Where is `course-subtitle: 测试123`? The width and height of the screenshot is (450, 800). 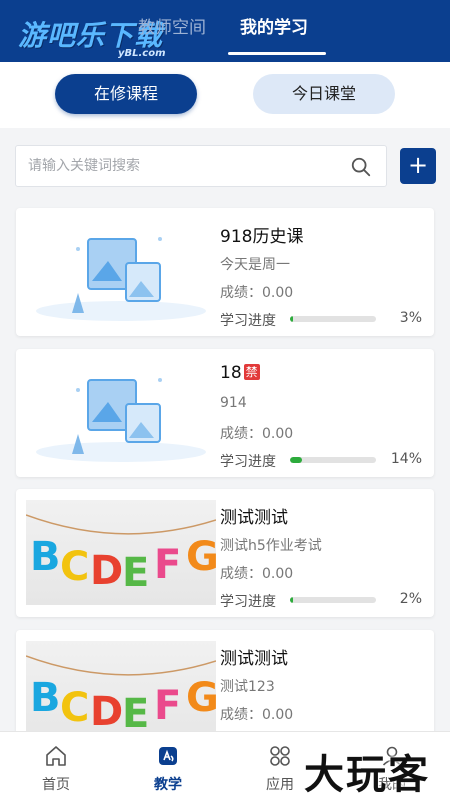
course-subtitle: 测试123 is located at coordinates (247, 687).